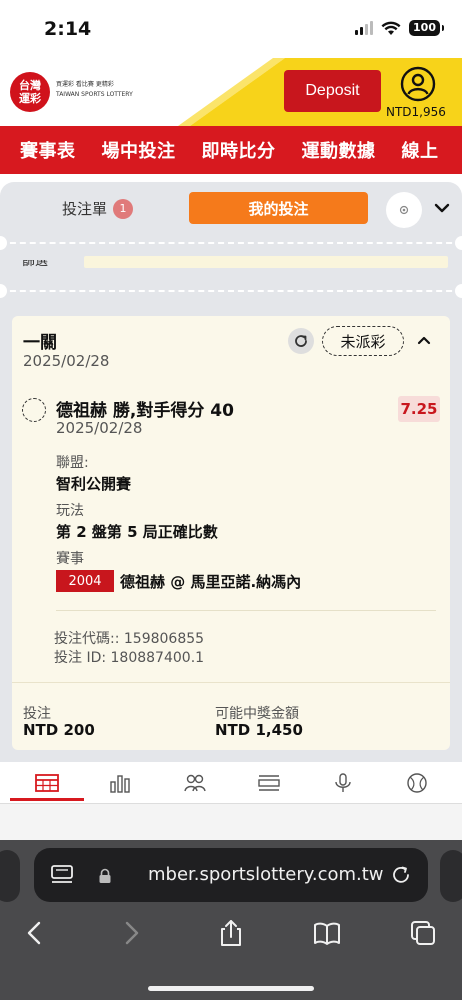  I want to click on site-logo: 台灣 運彩, so click(30, 92).